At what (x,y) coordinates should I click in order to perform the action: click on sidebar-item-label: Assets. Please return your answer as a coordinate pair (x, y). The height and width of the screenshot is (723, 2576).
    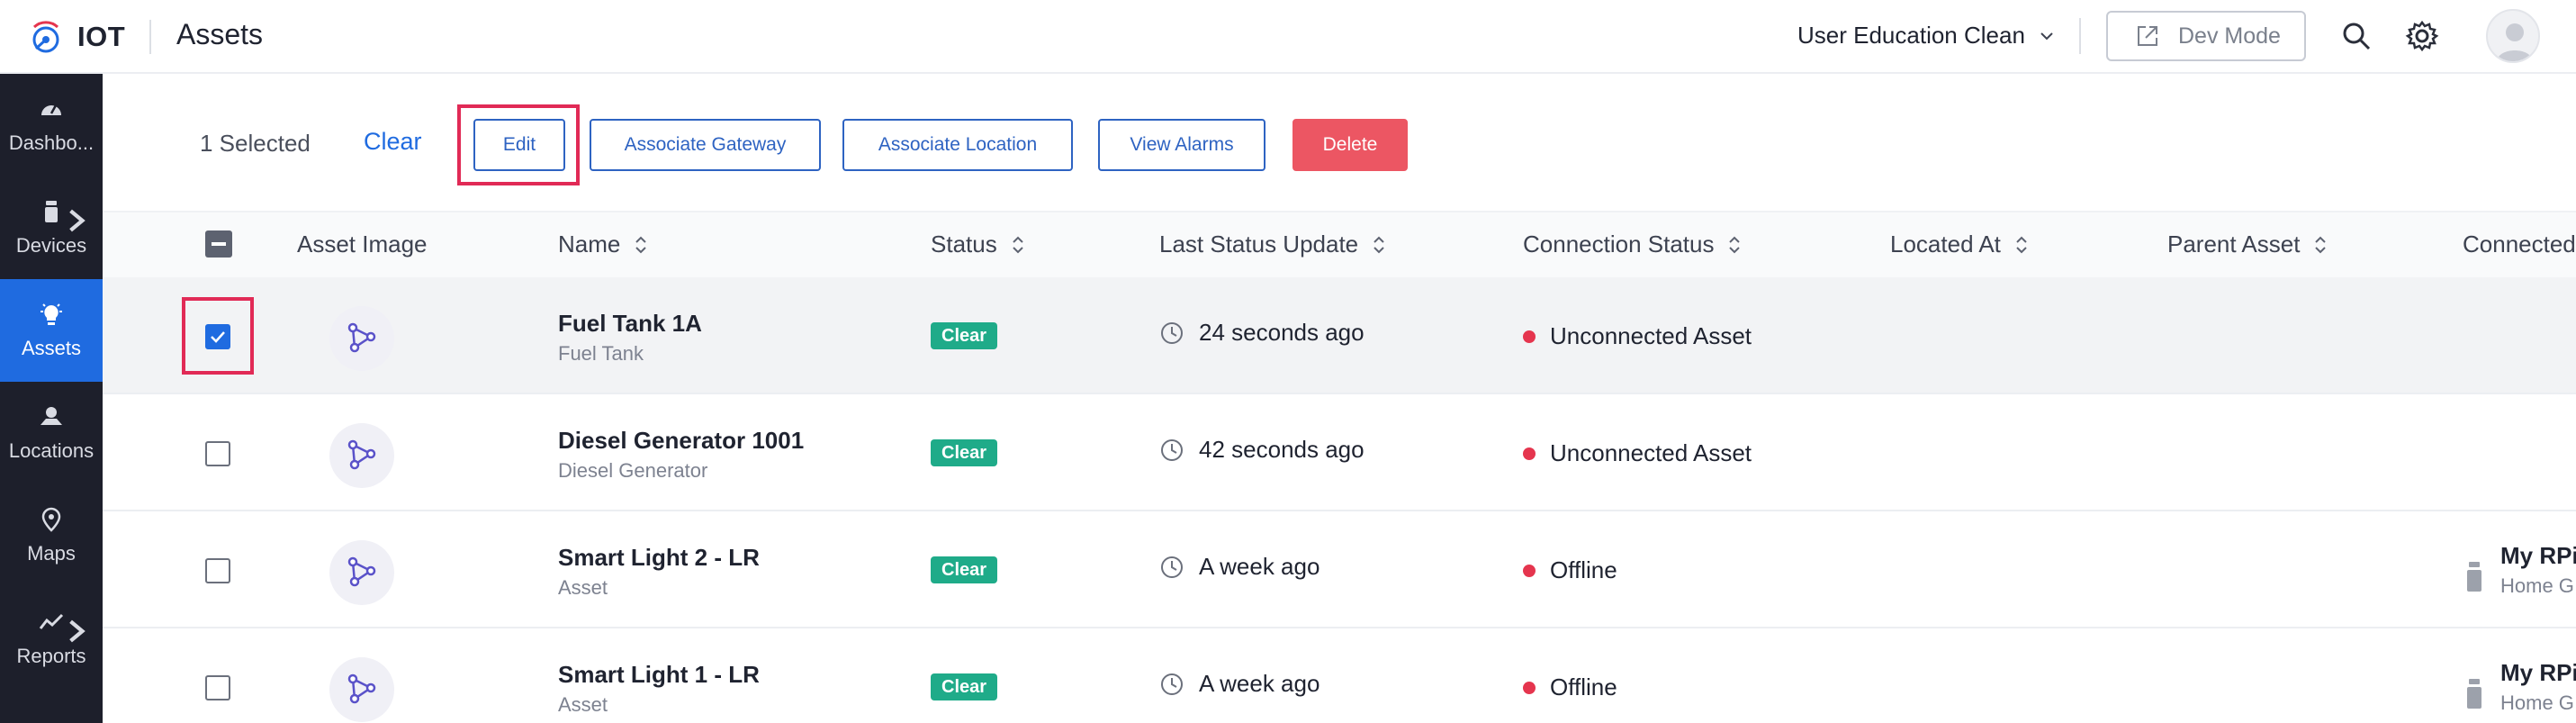
    Looking at the image, I should click on (51, 348).